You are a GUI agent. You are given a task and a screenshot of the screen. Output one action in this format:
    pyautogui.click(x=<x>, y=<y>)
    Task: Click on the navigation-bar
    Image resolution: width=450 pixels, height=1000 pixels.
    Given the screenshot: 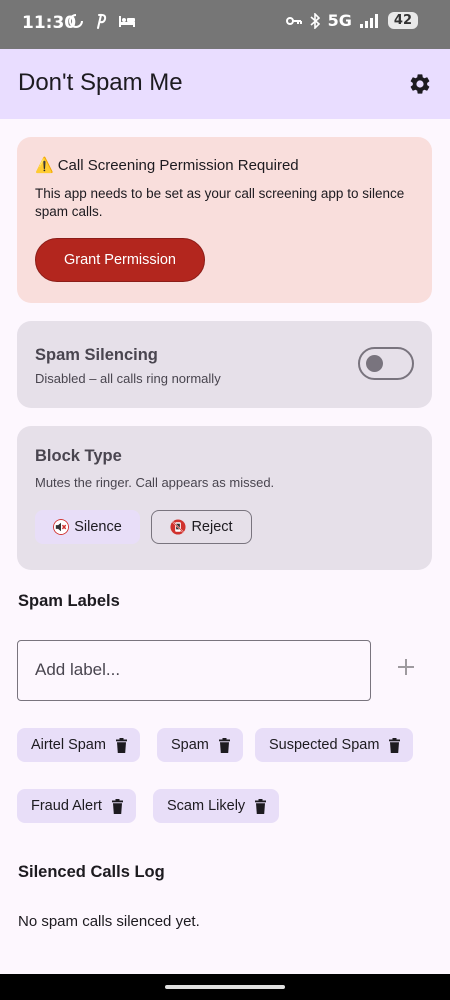 What is the action you would take?
    pyautogui.click(x=225, y=987)
    